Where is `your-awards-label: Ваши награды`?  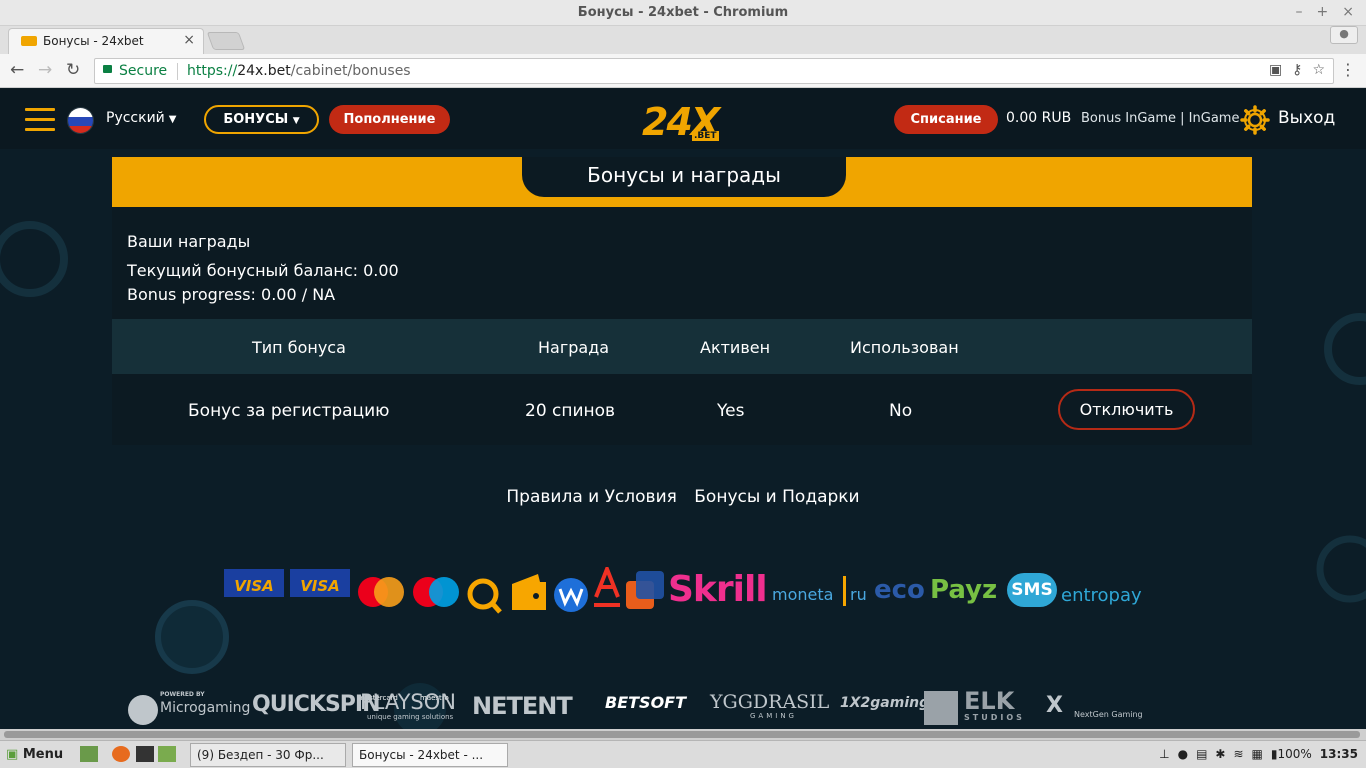 your-awards-label: Ваши награды is located at coordinates (189, 241).